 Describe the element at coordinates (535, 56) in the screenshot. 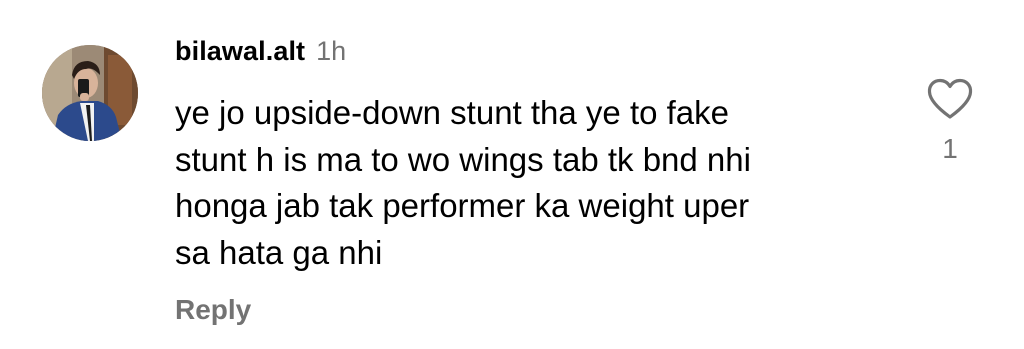

I see `comment-header: bilawal.alt 1h` at that location.